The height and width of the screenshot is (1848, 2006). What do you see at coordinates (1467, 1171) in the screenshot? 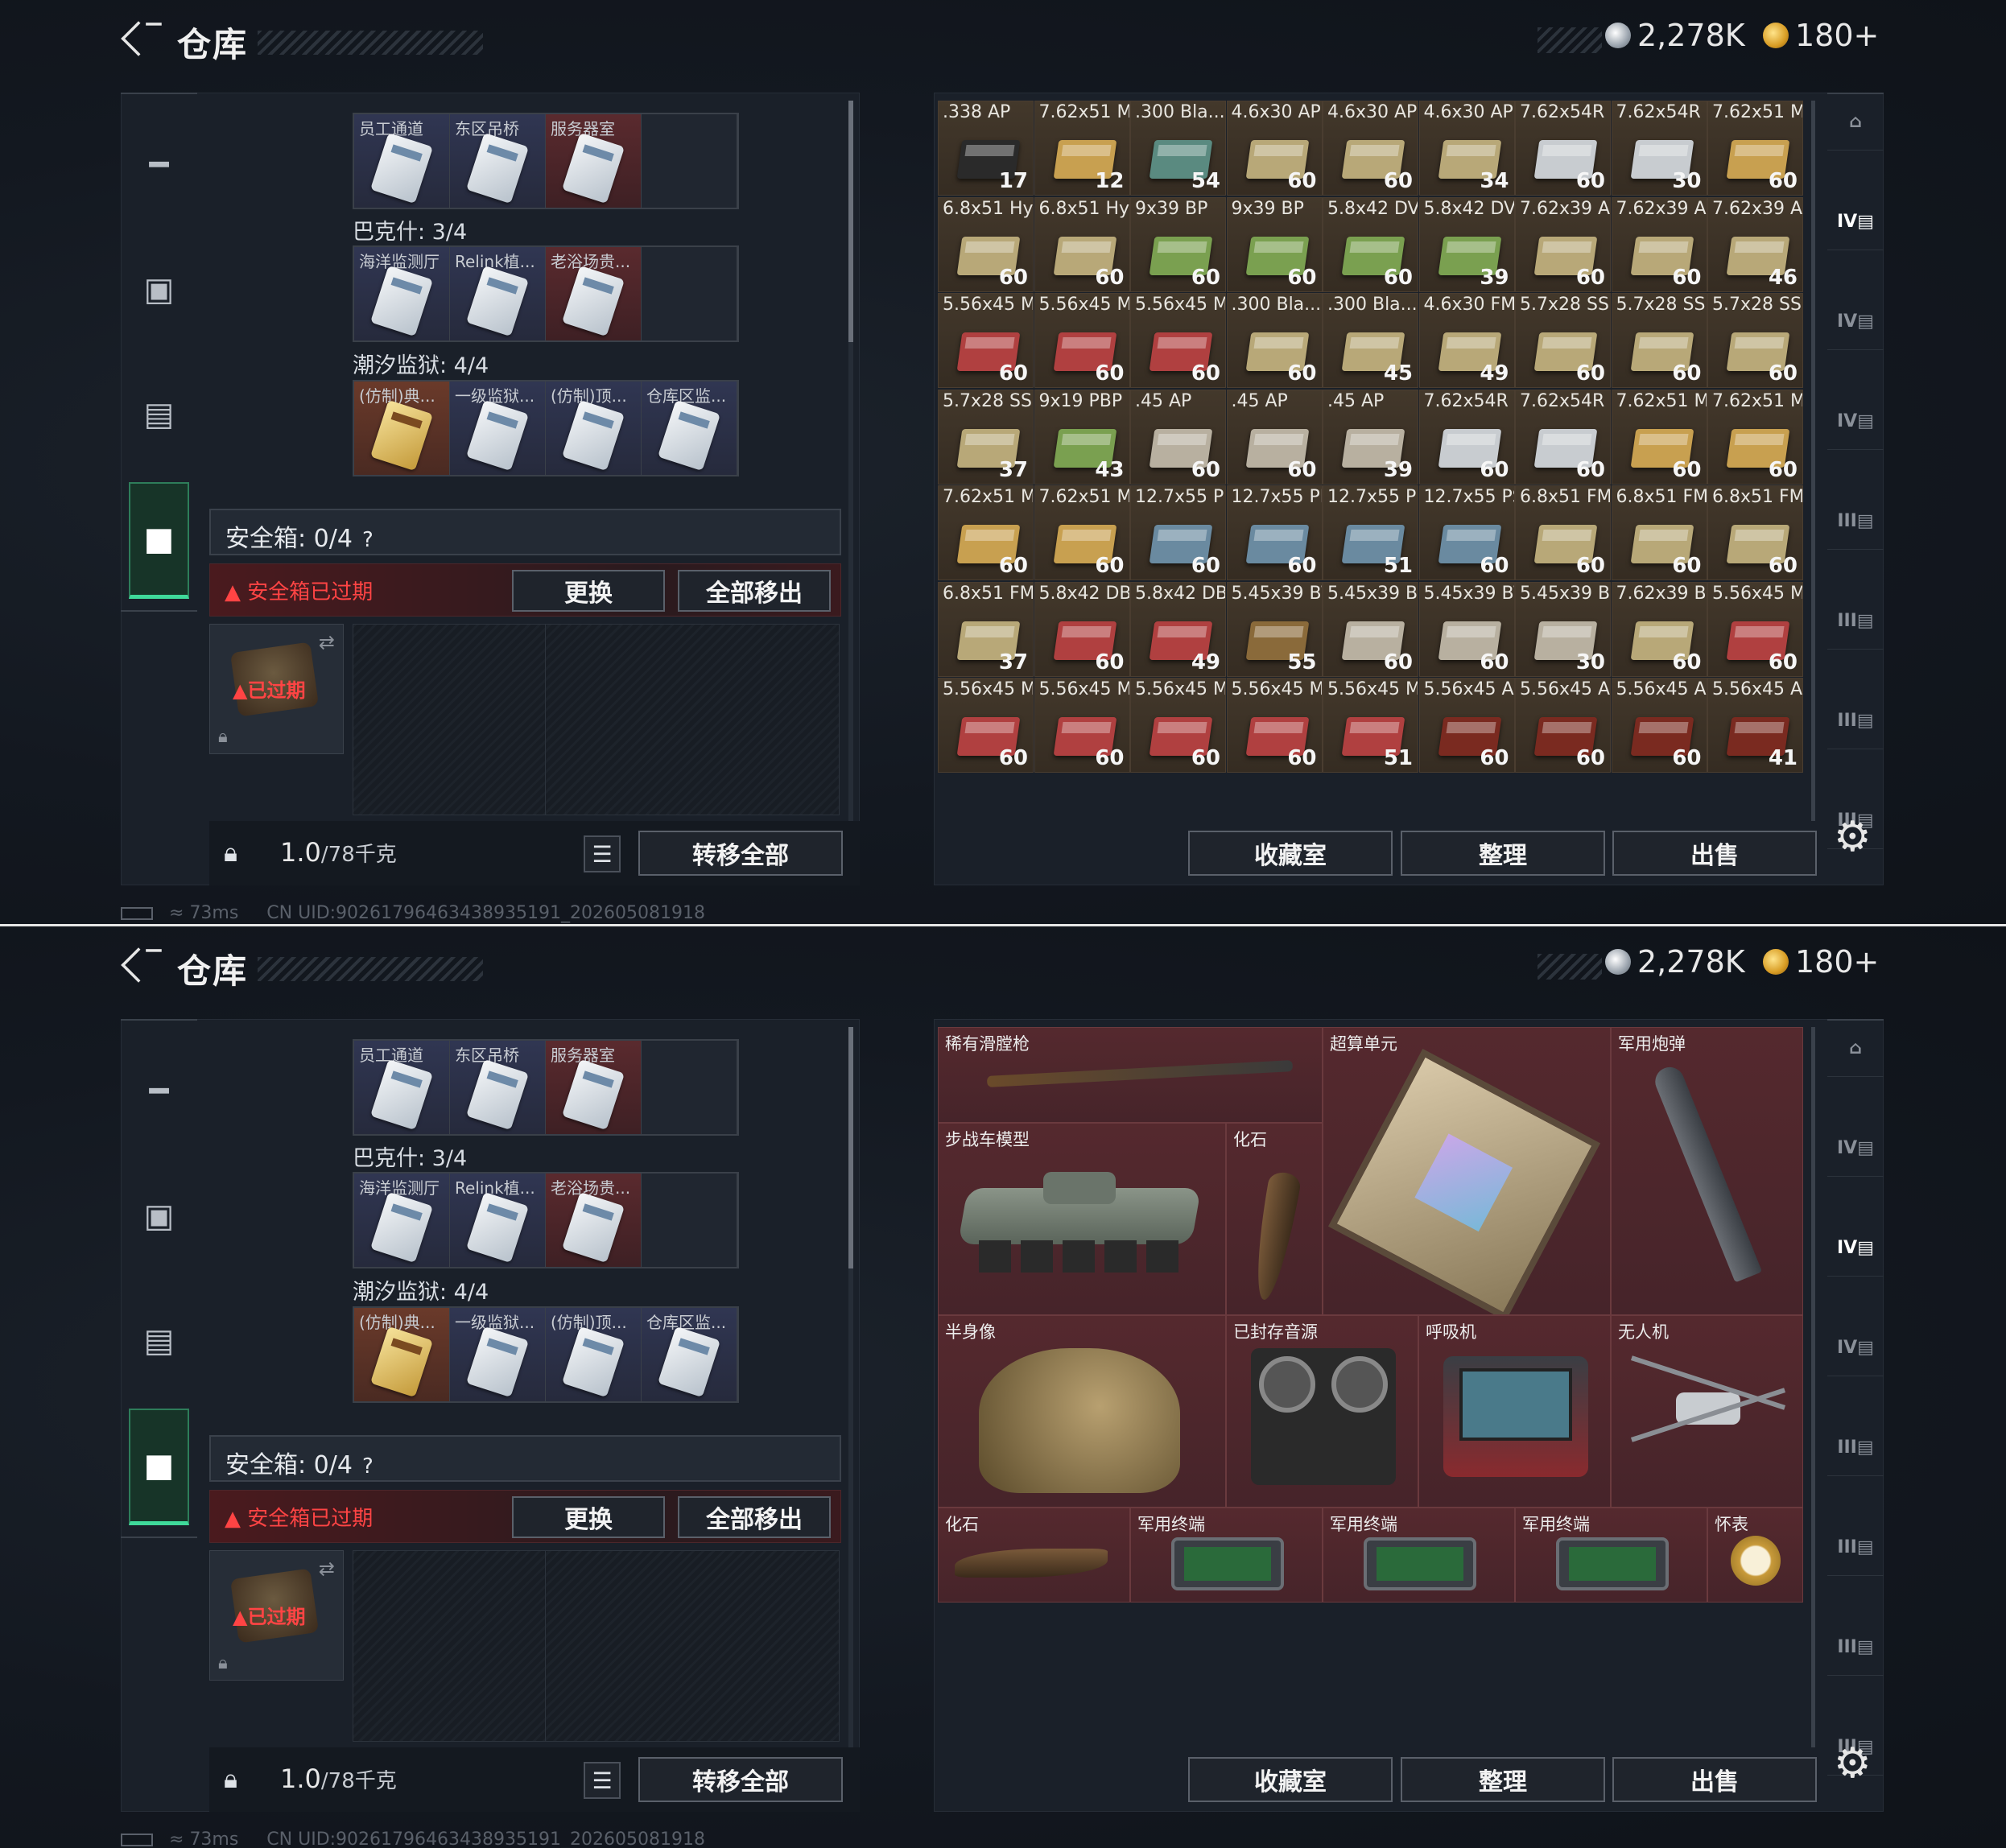
I see `valuable-item: 超算单元` at bounding box center [1467, 1171].